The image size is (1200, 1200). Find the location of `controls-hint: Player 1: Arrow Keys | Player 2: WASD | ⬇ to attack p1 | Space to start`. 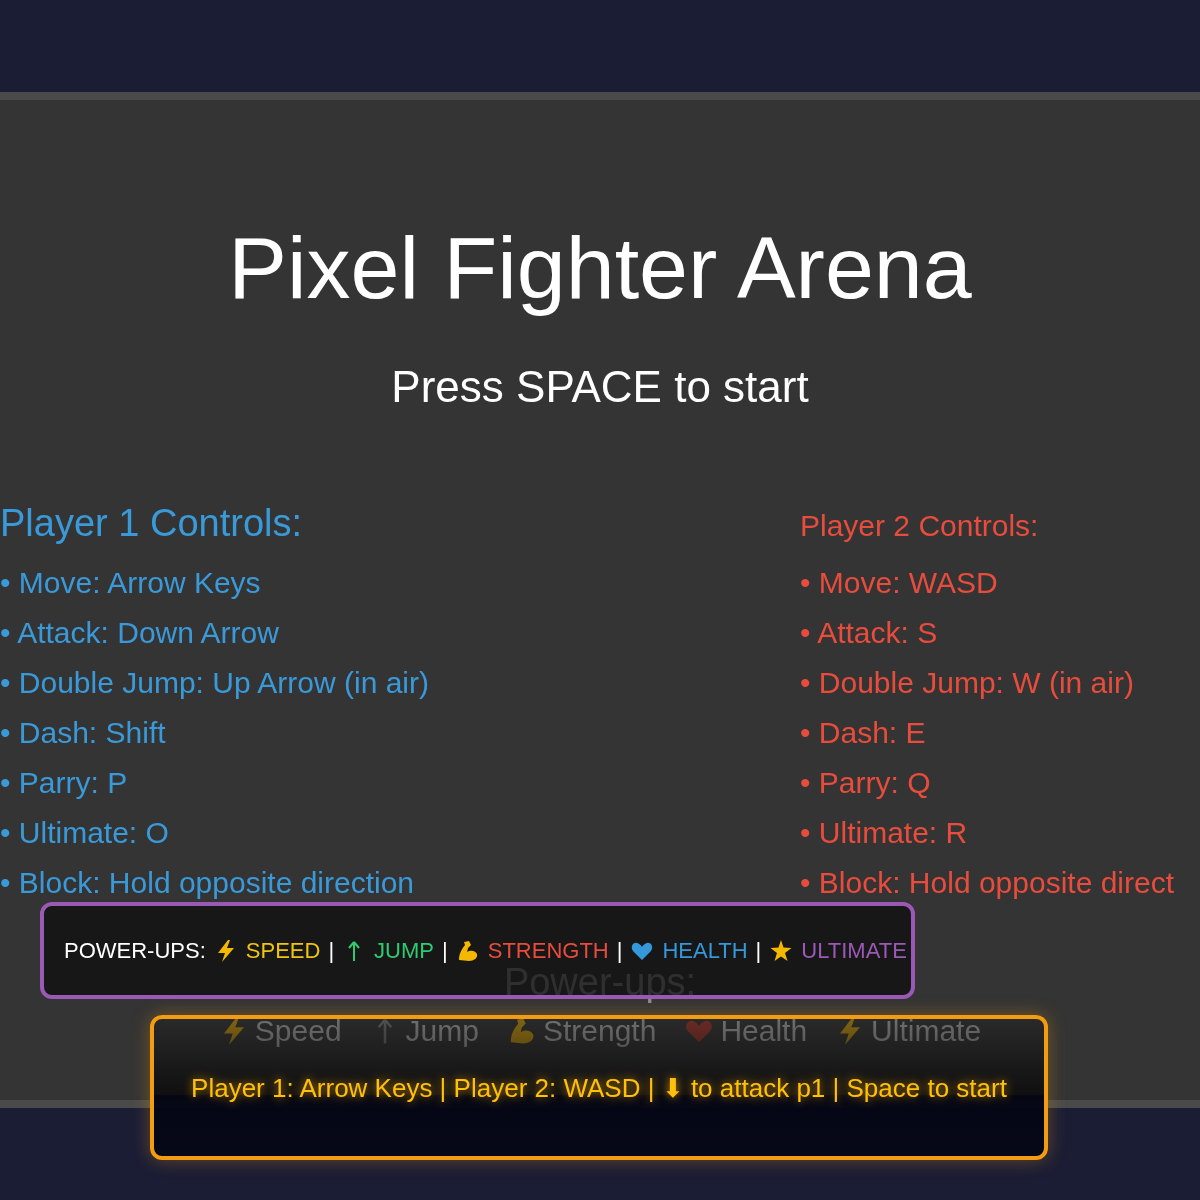

controls-hint: Player 1: Arrow Keys | Player 2: WASD | ⬇ to attack p1 | Space to start is located at coordinates (599, 1088).